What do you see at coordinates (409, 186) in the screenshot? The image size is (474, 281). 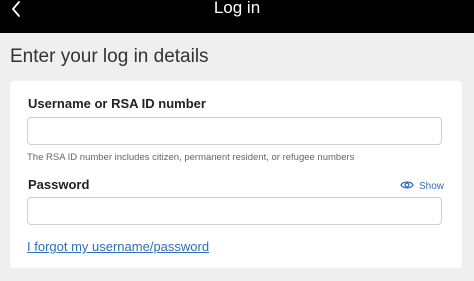 I see `eye-icon` at bounding box center [409, 186].